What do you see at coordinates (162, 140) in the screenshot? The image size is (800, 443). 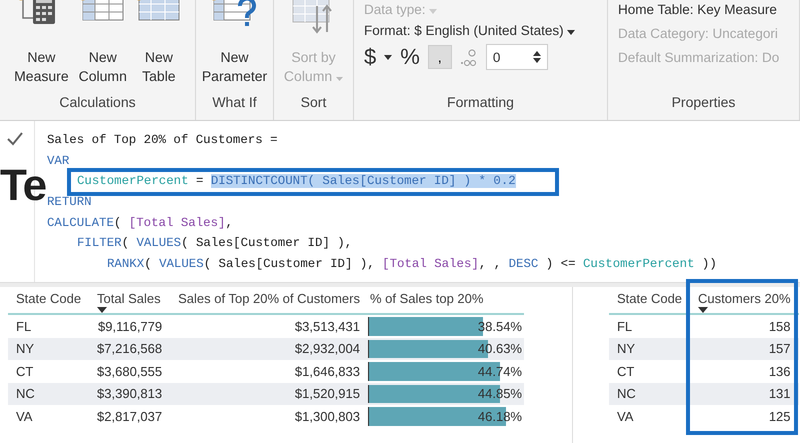 I see `code-line: Sales of Top 20% of Customers =` at bounding box center [162, 140].